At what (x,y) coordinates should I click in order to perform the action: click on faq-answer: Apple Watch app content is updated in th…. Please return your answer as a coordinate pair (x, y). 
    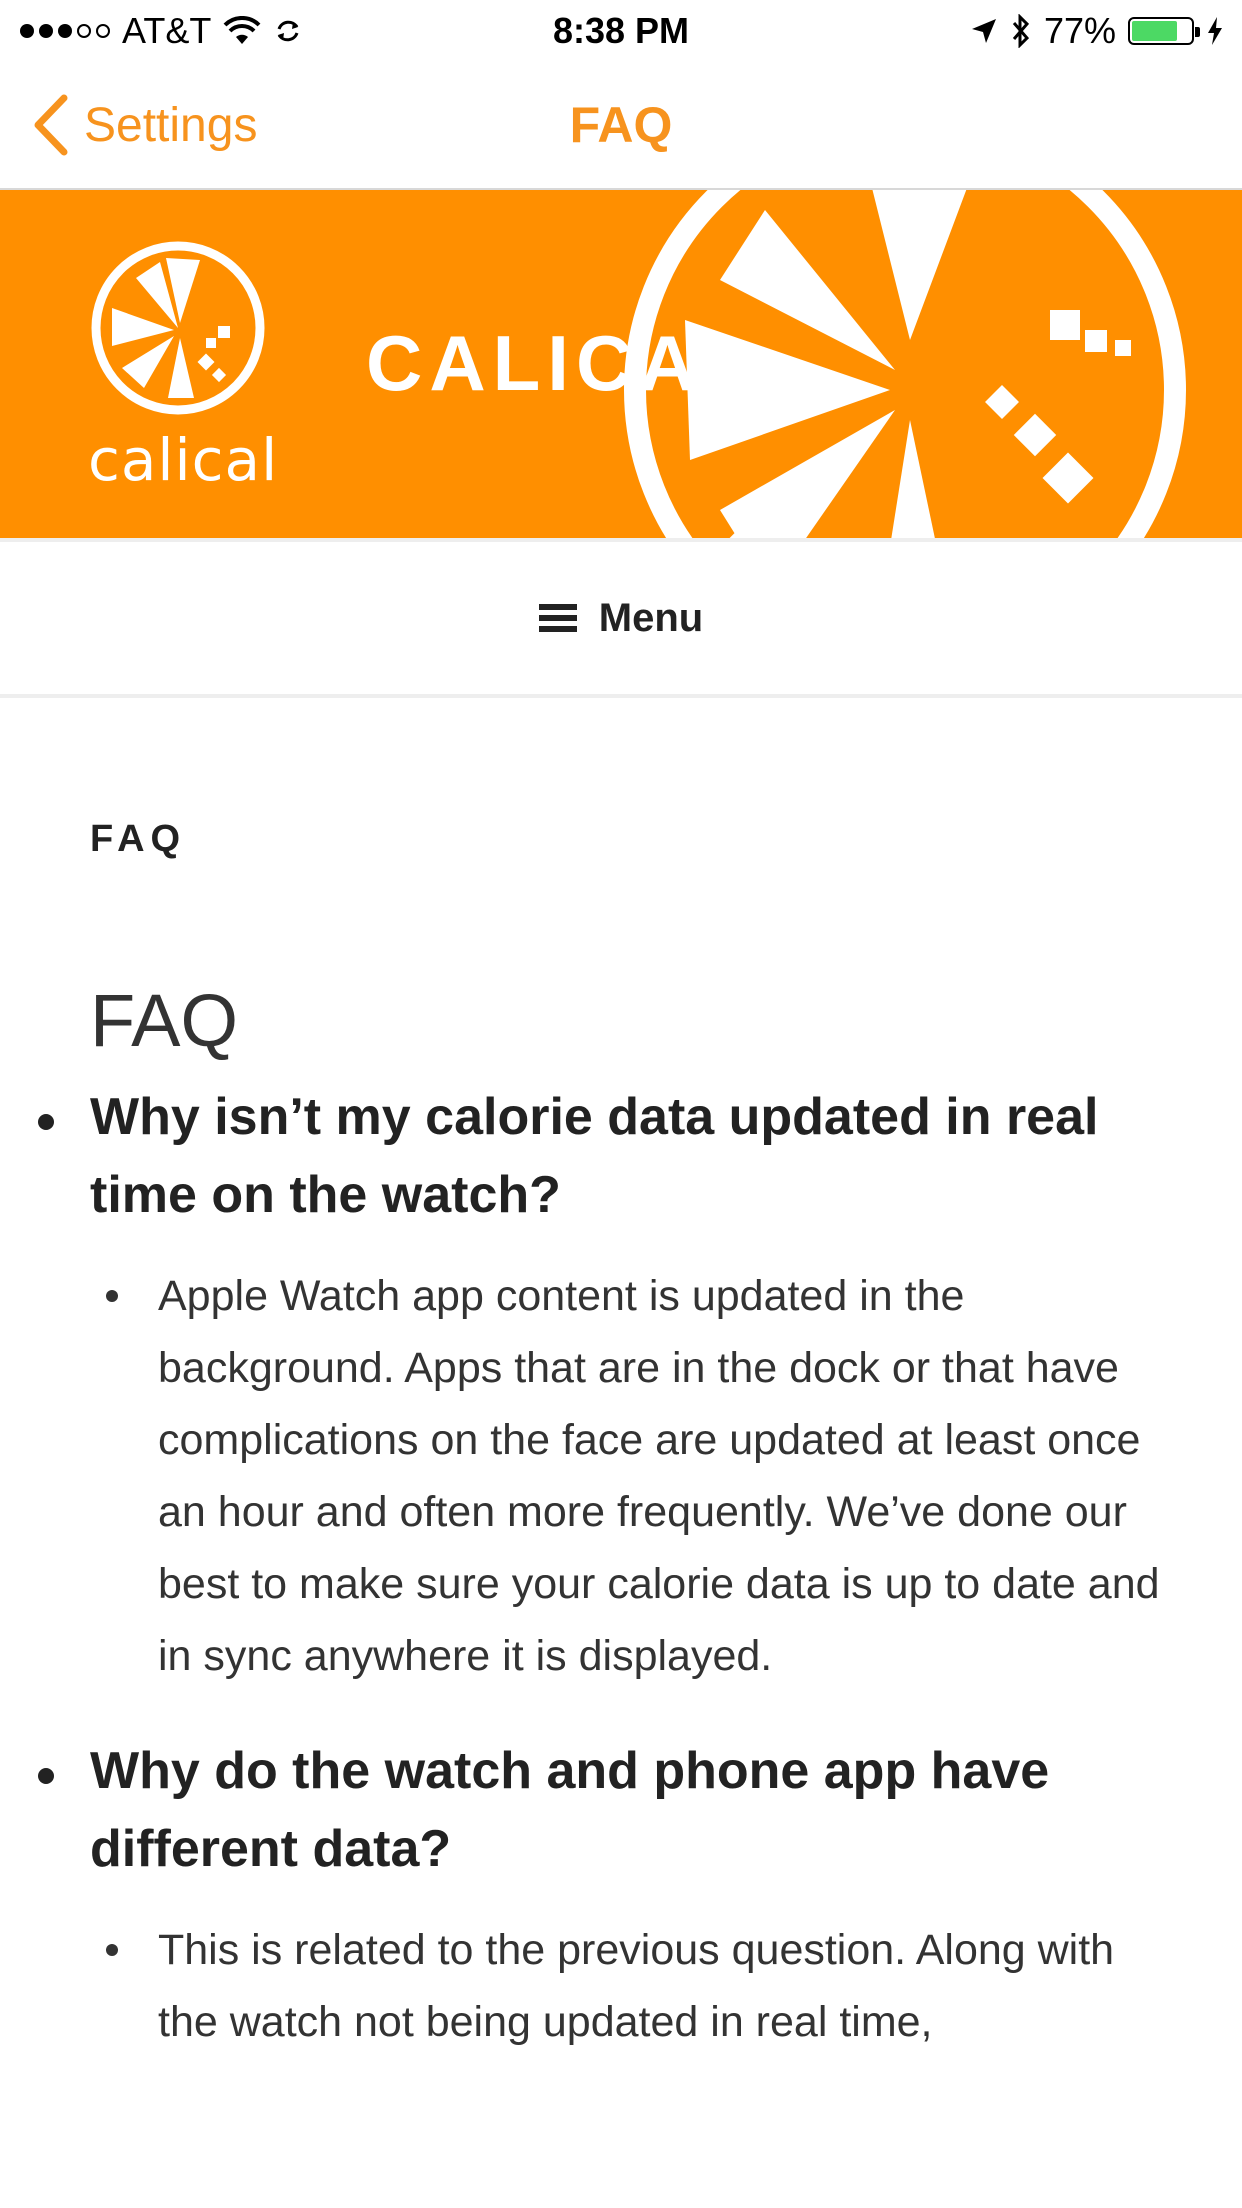
    Looking at the image, I should click on (659, 1476).